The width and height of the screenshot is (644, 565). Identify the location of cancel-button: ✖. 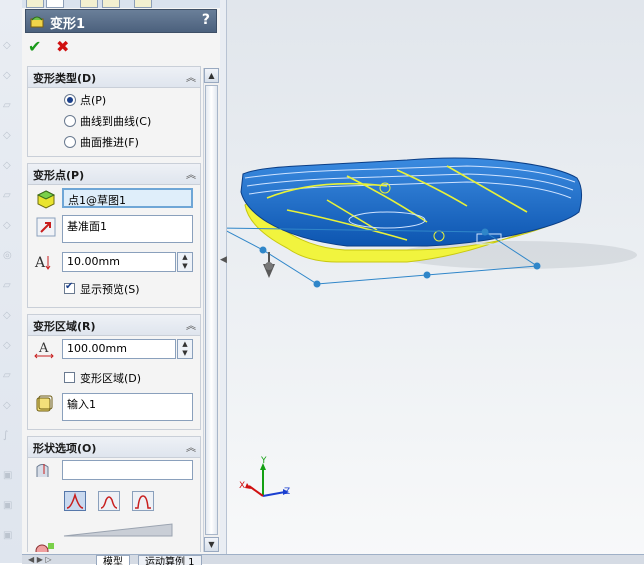
(62, 46).